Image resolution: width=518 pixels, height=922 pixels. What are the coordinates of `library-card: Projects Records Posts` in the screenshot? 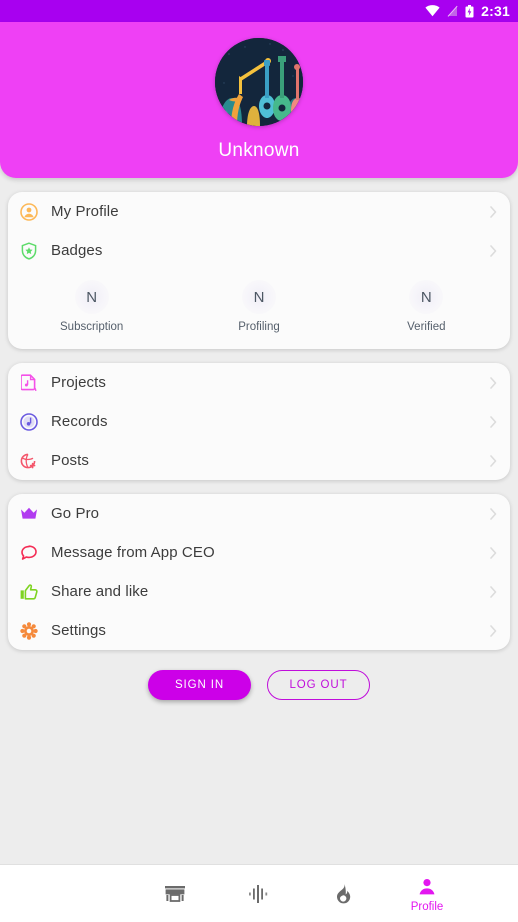 It's located at (259, 421).